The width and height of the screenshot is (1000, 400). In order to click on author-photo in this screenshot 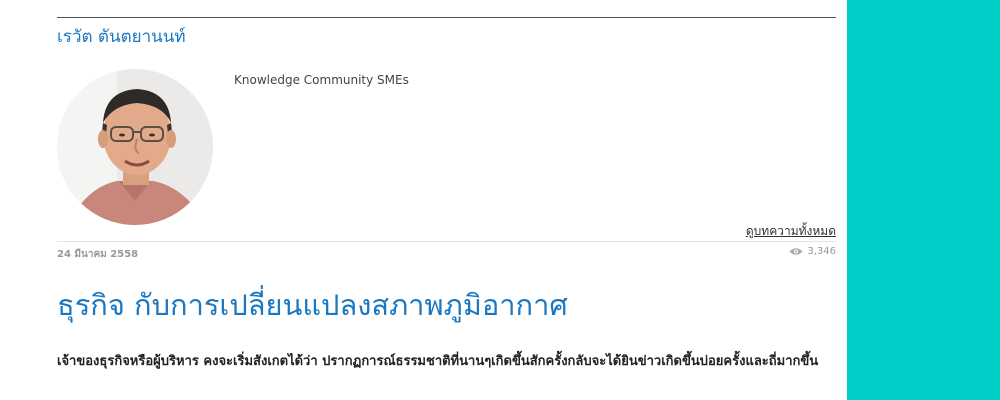, I will do `click(135, 147)`.